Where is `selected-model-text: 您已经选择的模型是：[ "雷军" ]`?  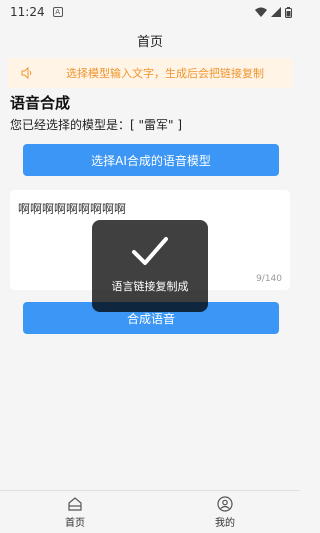 selected-model-text: 您已经选择的模型是：[ "雷军" ] is located at coordinates (96, 125).